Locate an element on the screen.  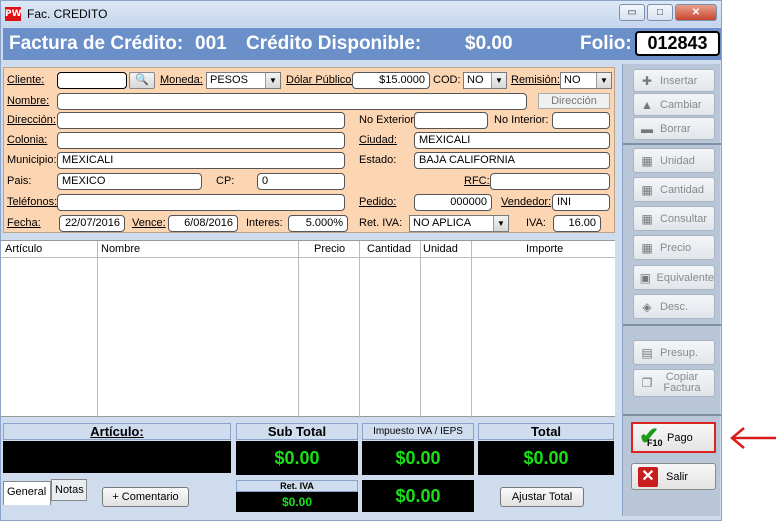
credit-value: $0.00 is located at coordinates (489, 43).